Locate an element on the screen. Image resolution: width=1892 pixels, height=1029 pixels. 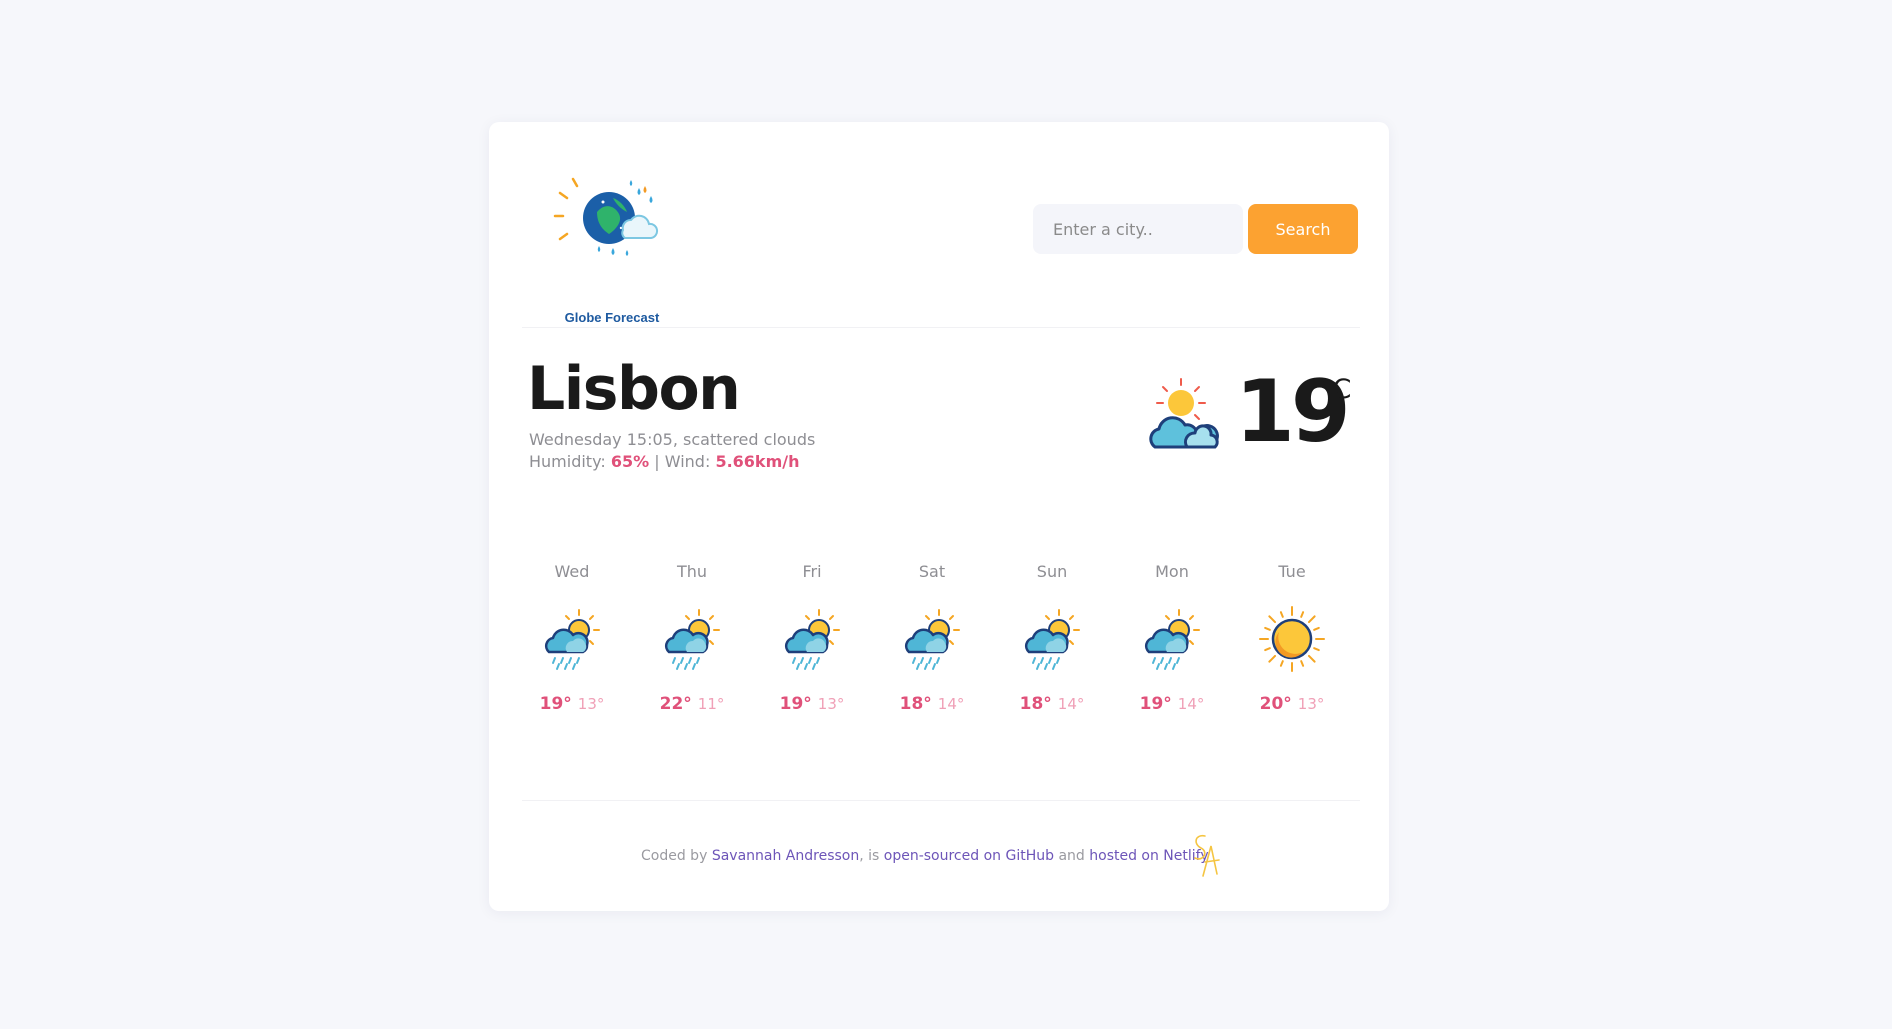
forecast-day-name: Mon is located at coordinates (1172, 571).